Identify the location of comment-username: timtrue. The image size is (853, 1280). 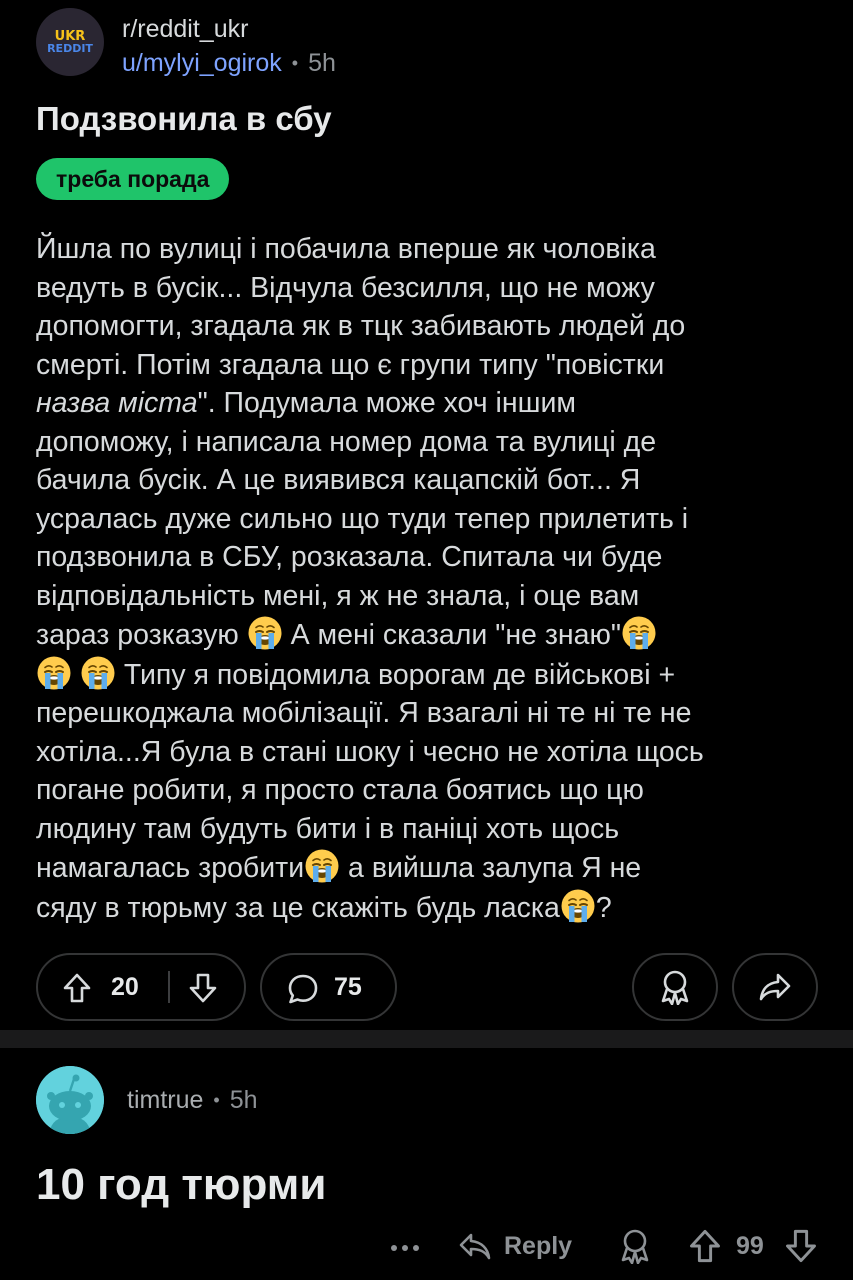
(165, 1100).